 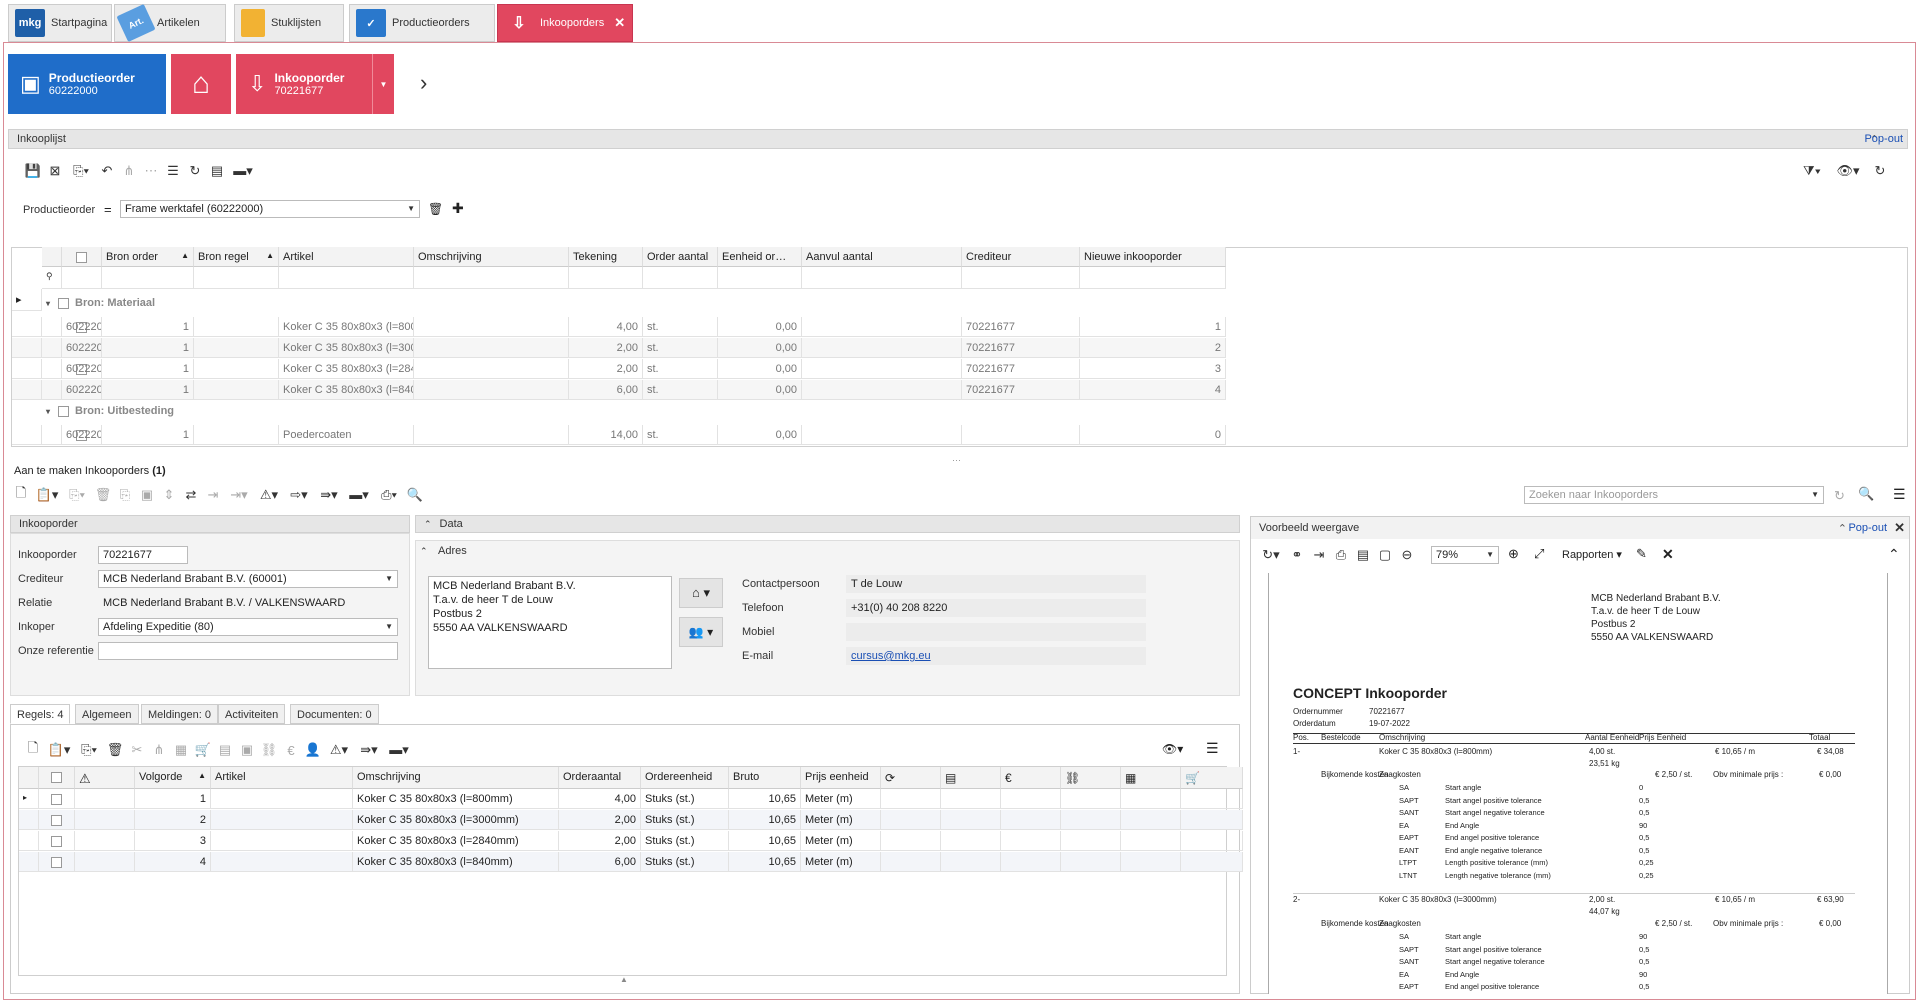 What do you see at coordinates (181, 750) in the screenshot?
I see `chart-icon: ▦` at bounding box center [181, 750].